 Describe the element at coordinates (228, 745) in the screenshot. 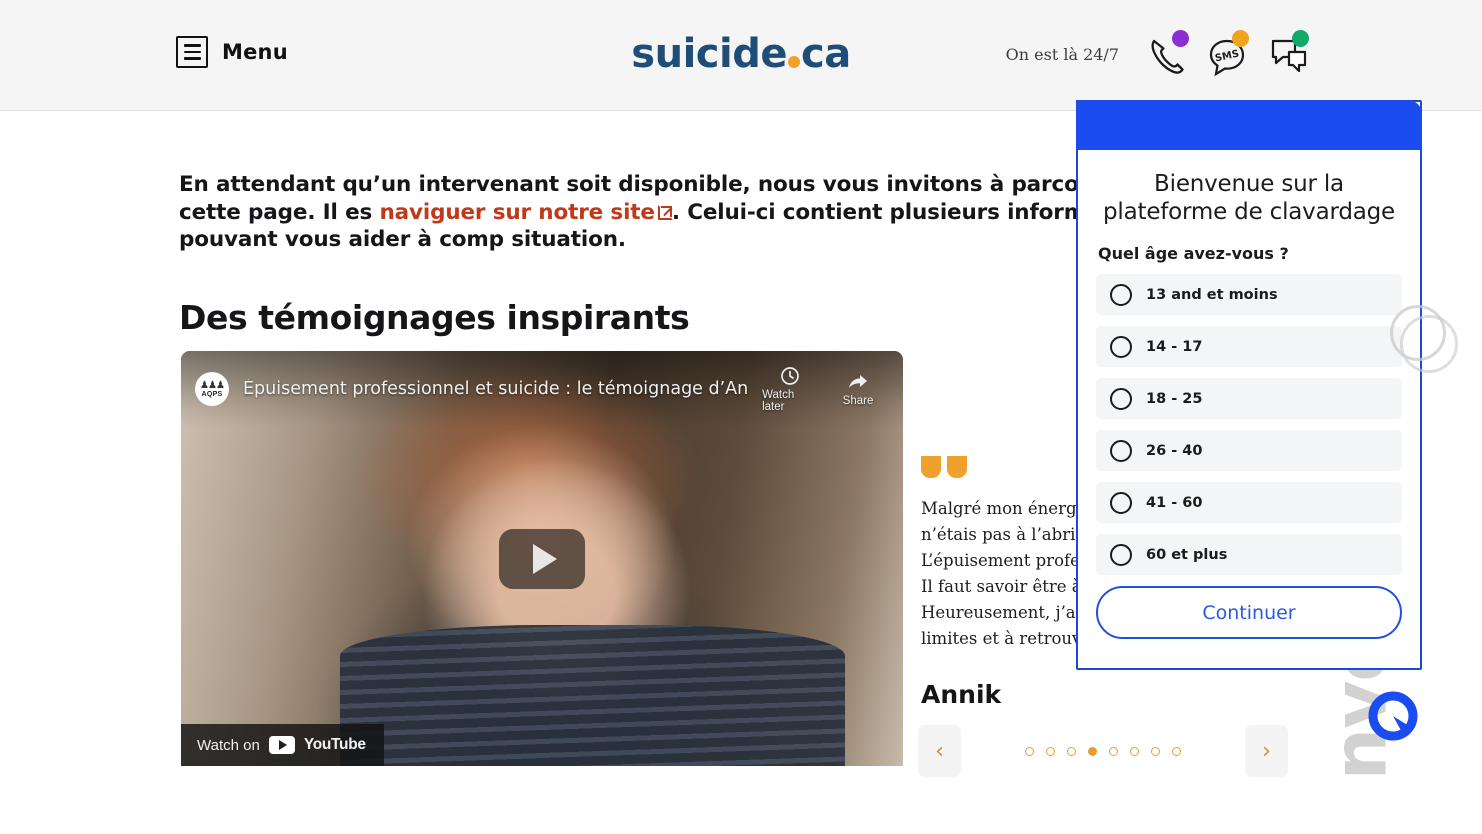

I see `watch-on-label: Watch on` at that location.